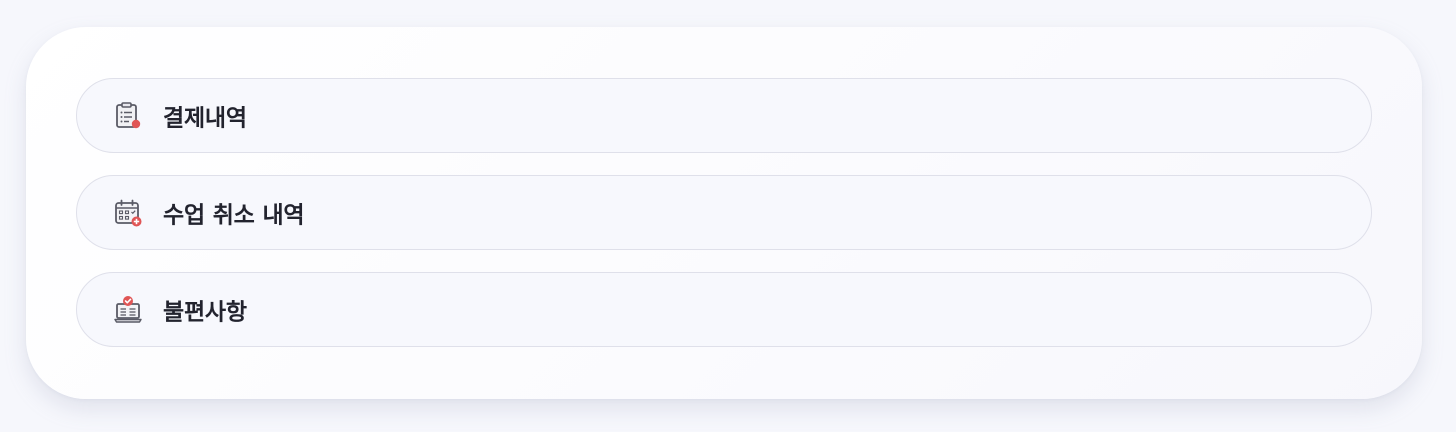  I want to click on laptop-check-icon, so click(128, 310).